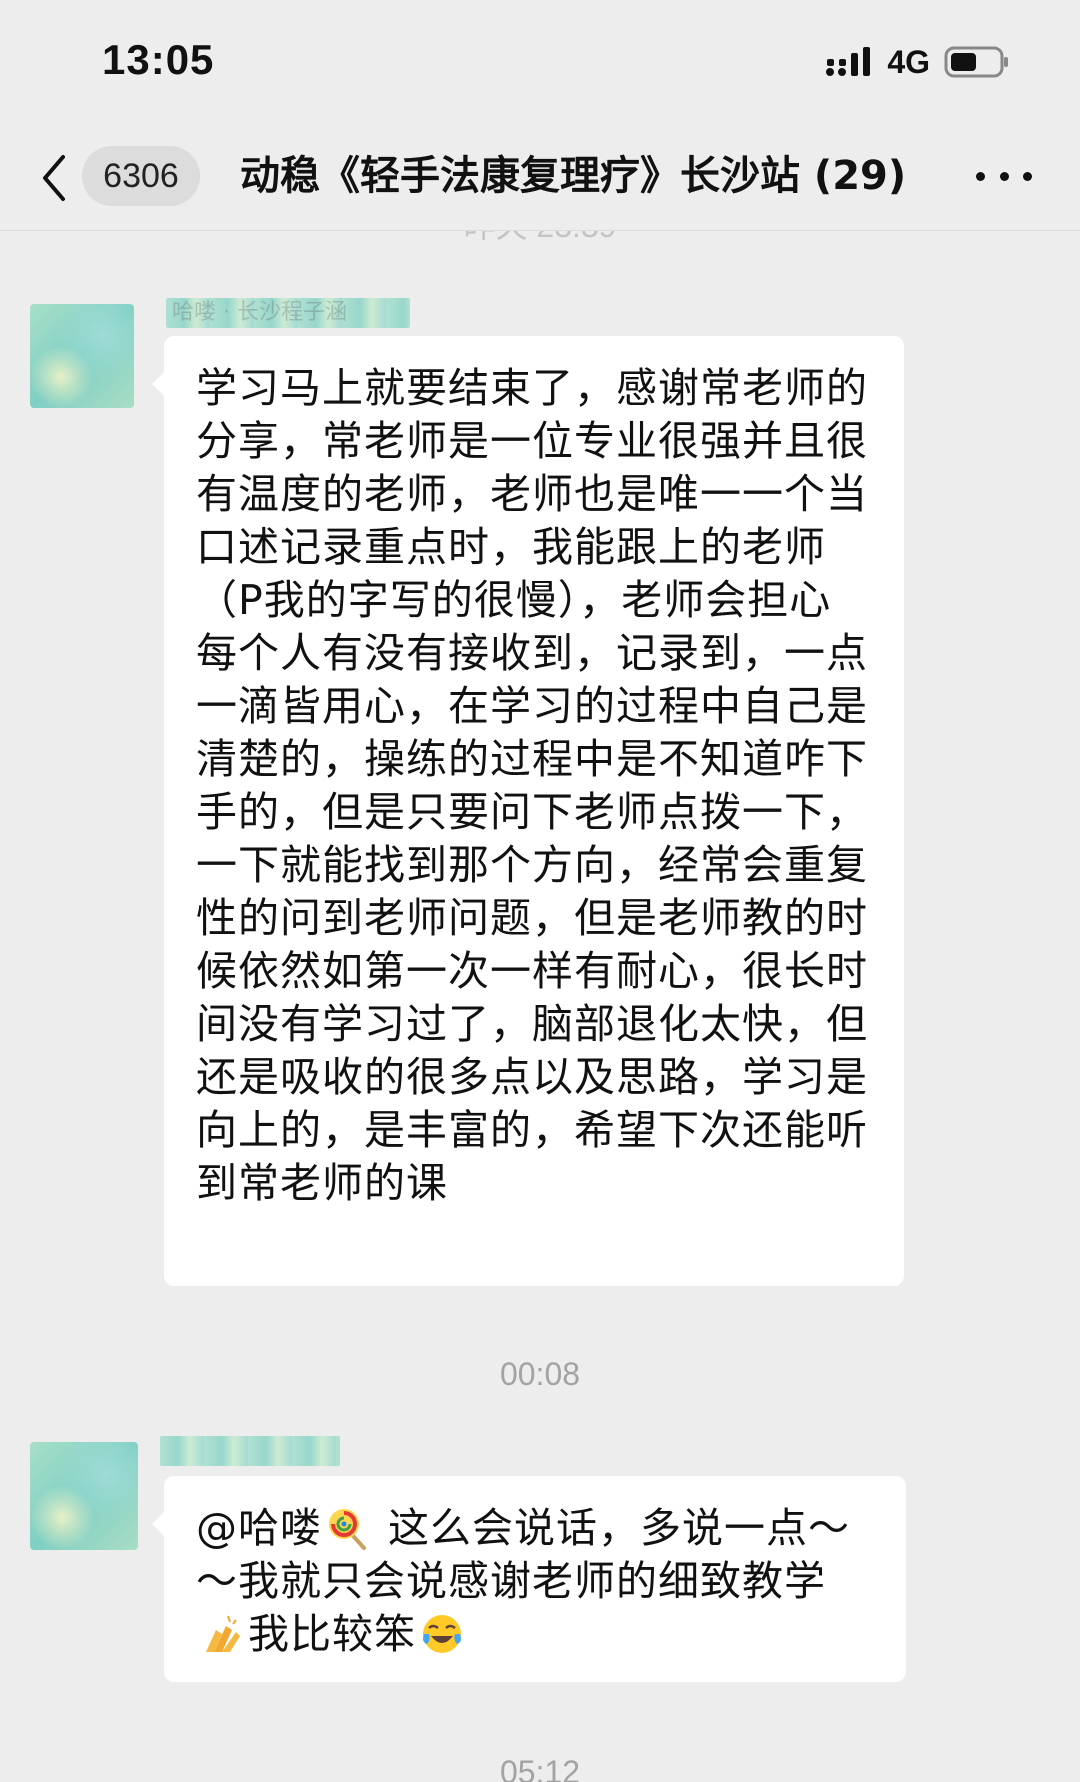  Describe the element at coordinates (540, 239) in the screenshot. I see `message-timestamp: 昨天 23:39` at that location.